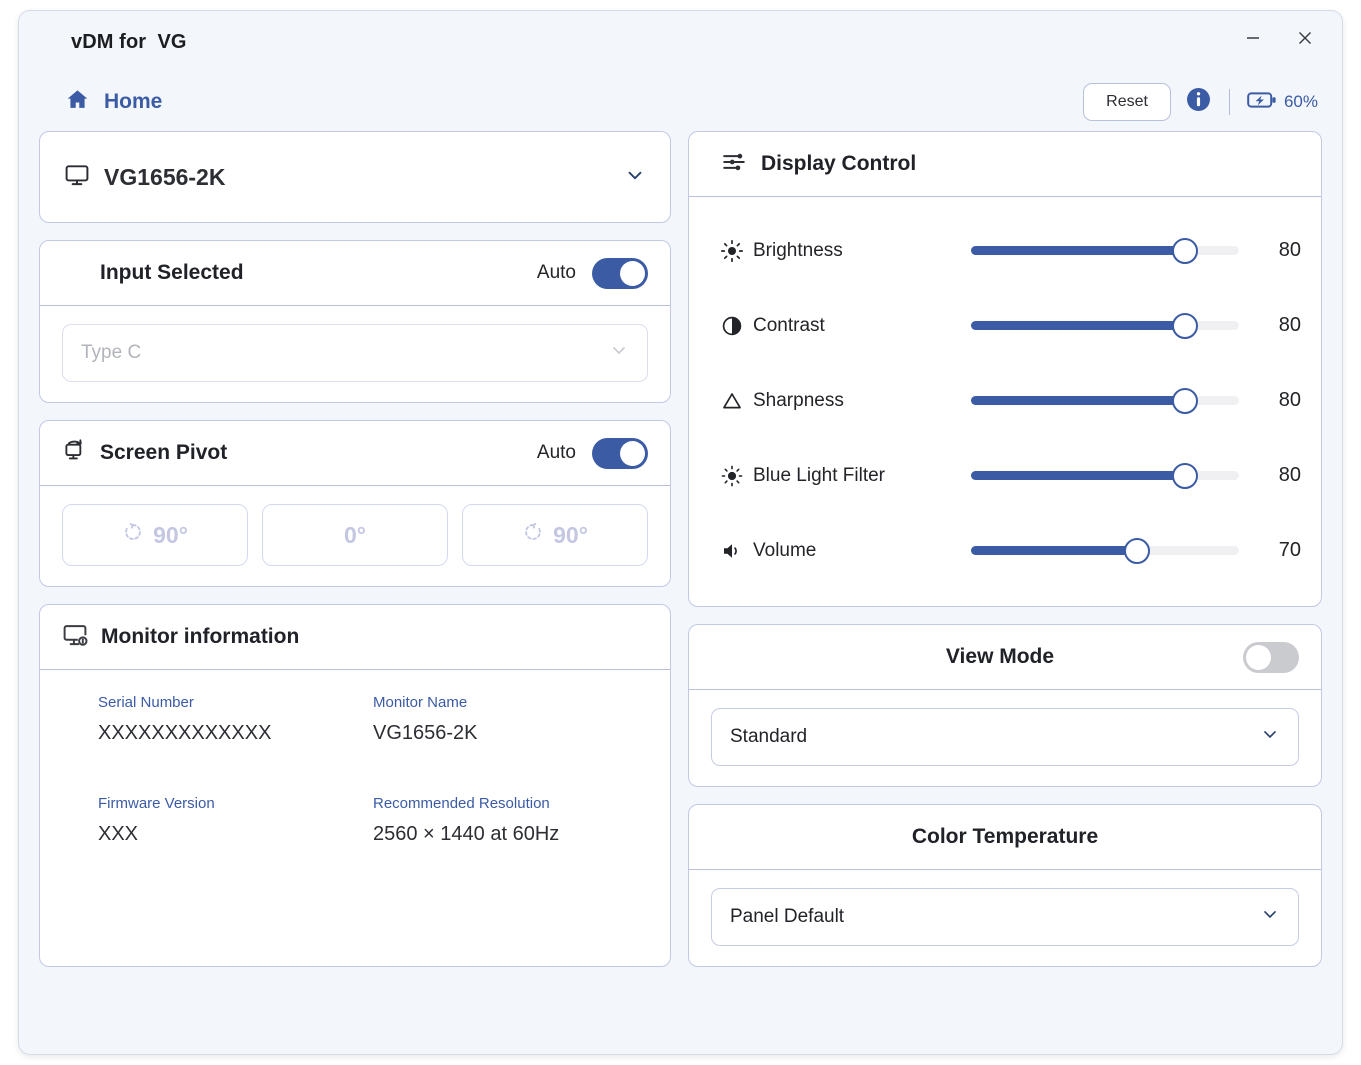 This screenshot has width=1361, height=1065. I want to click on color-temperature-title: Color Temperature, so click(1005, 836).